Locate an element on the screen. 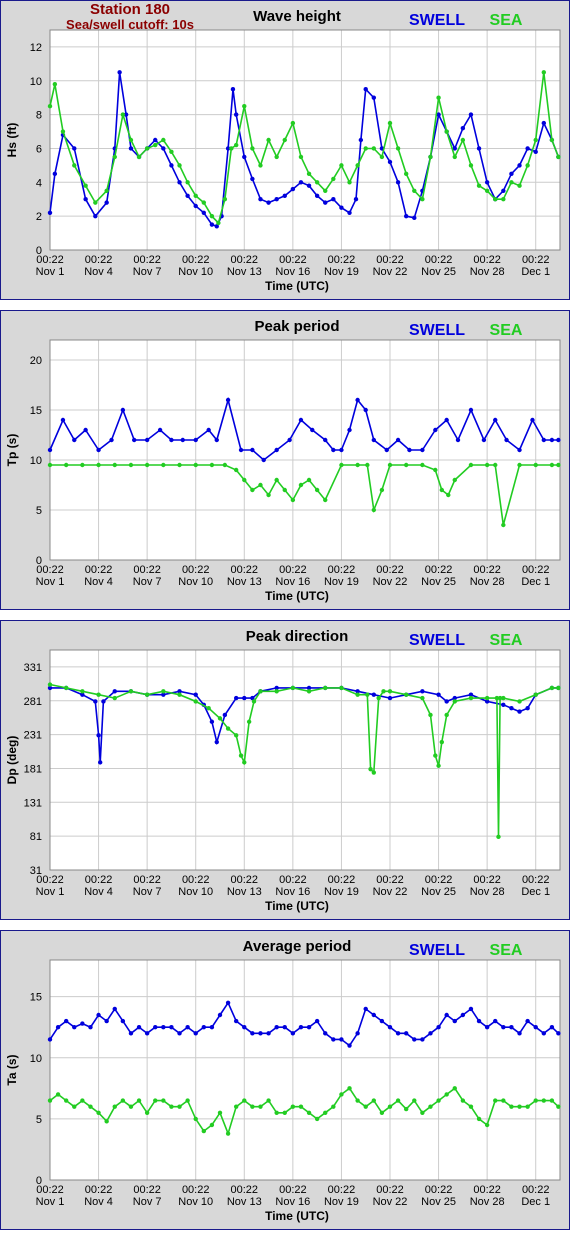  x-tick-date: Nov 22 is located at coordinates (390, 582).